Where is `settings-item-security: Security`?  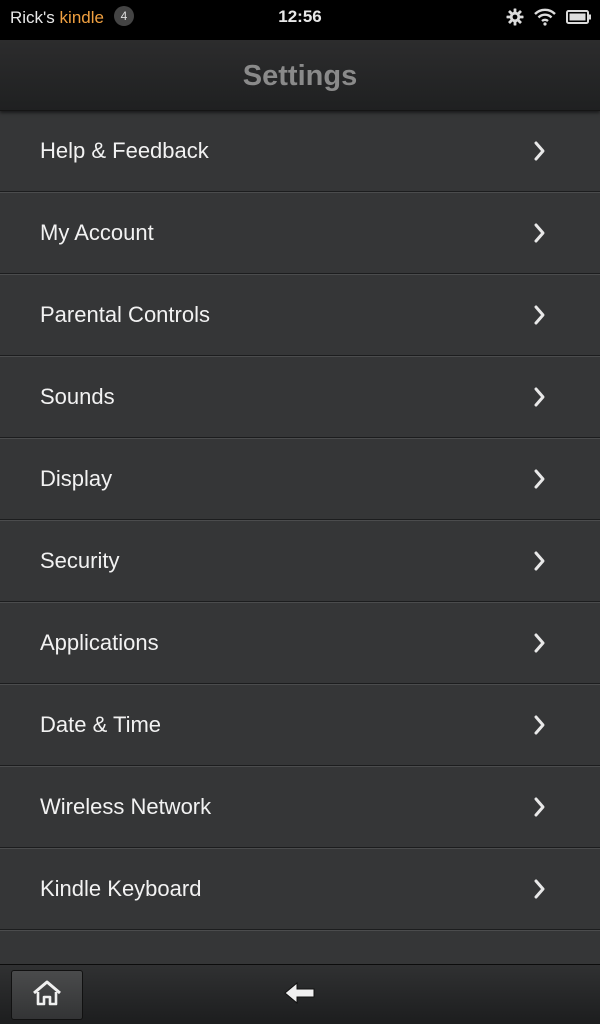
settings-item-security: Security is located at coordinates (300, 561).